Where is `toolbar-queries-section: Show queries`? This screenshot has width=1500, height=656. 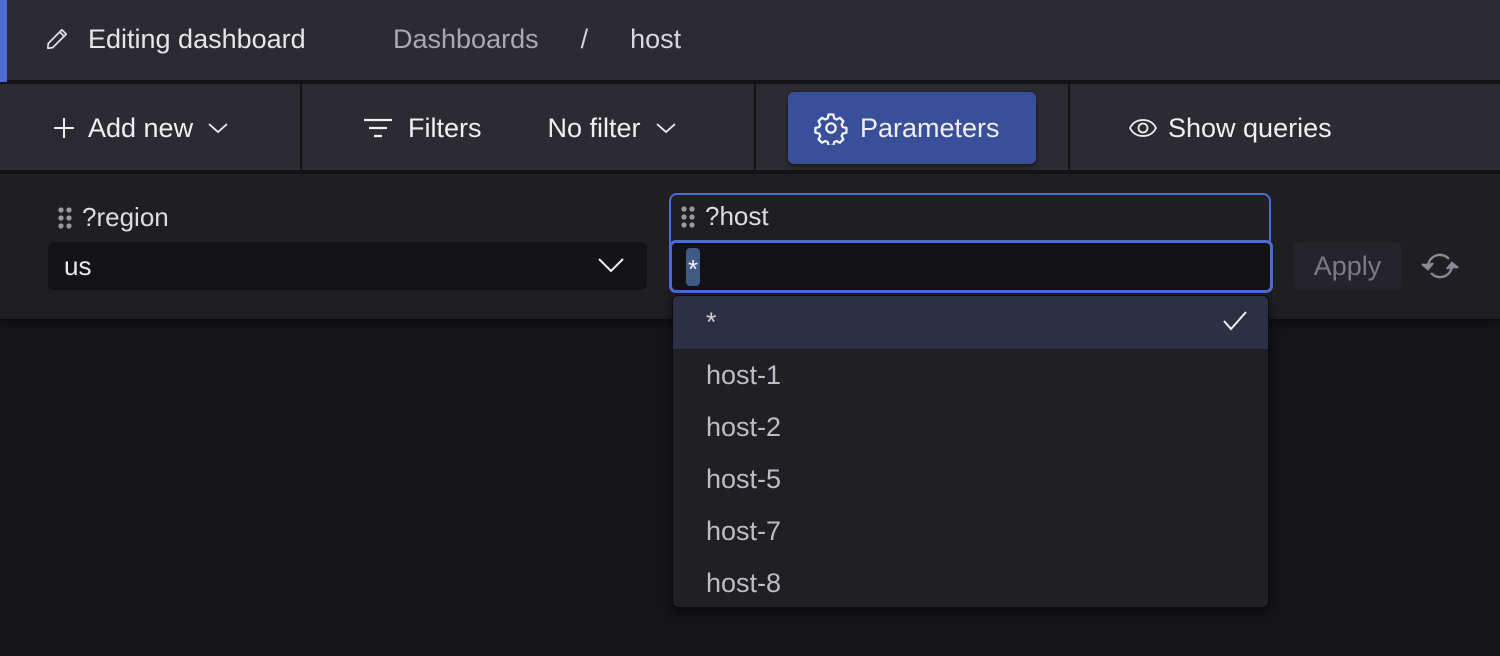
toolbar-queries-section: Show queries is located at coordinates (1285, 128).